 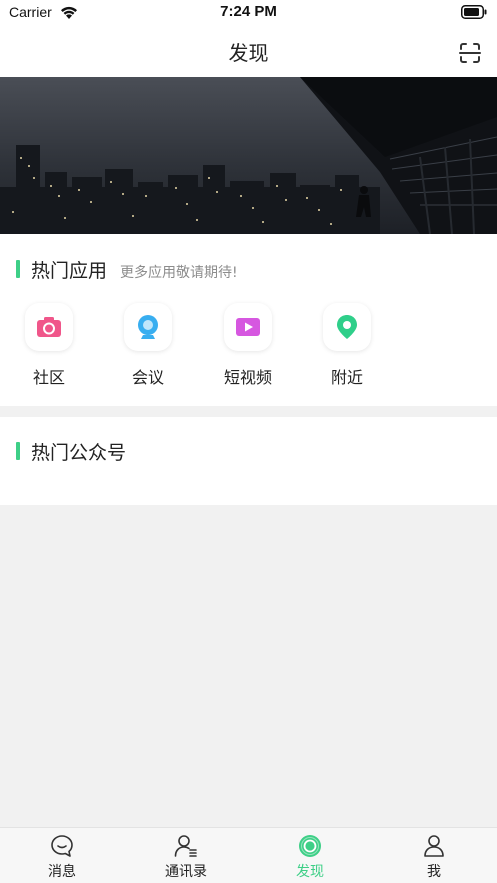 I want to click on app-nearby-tile, so click(x=347, y=327).